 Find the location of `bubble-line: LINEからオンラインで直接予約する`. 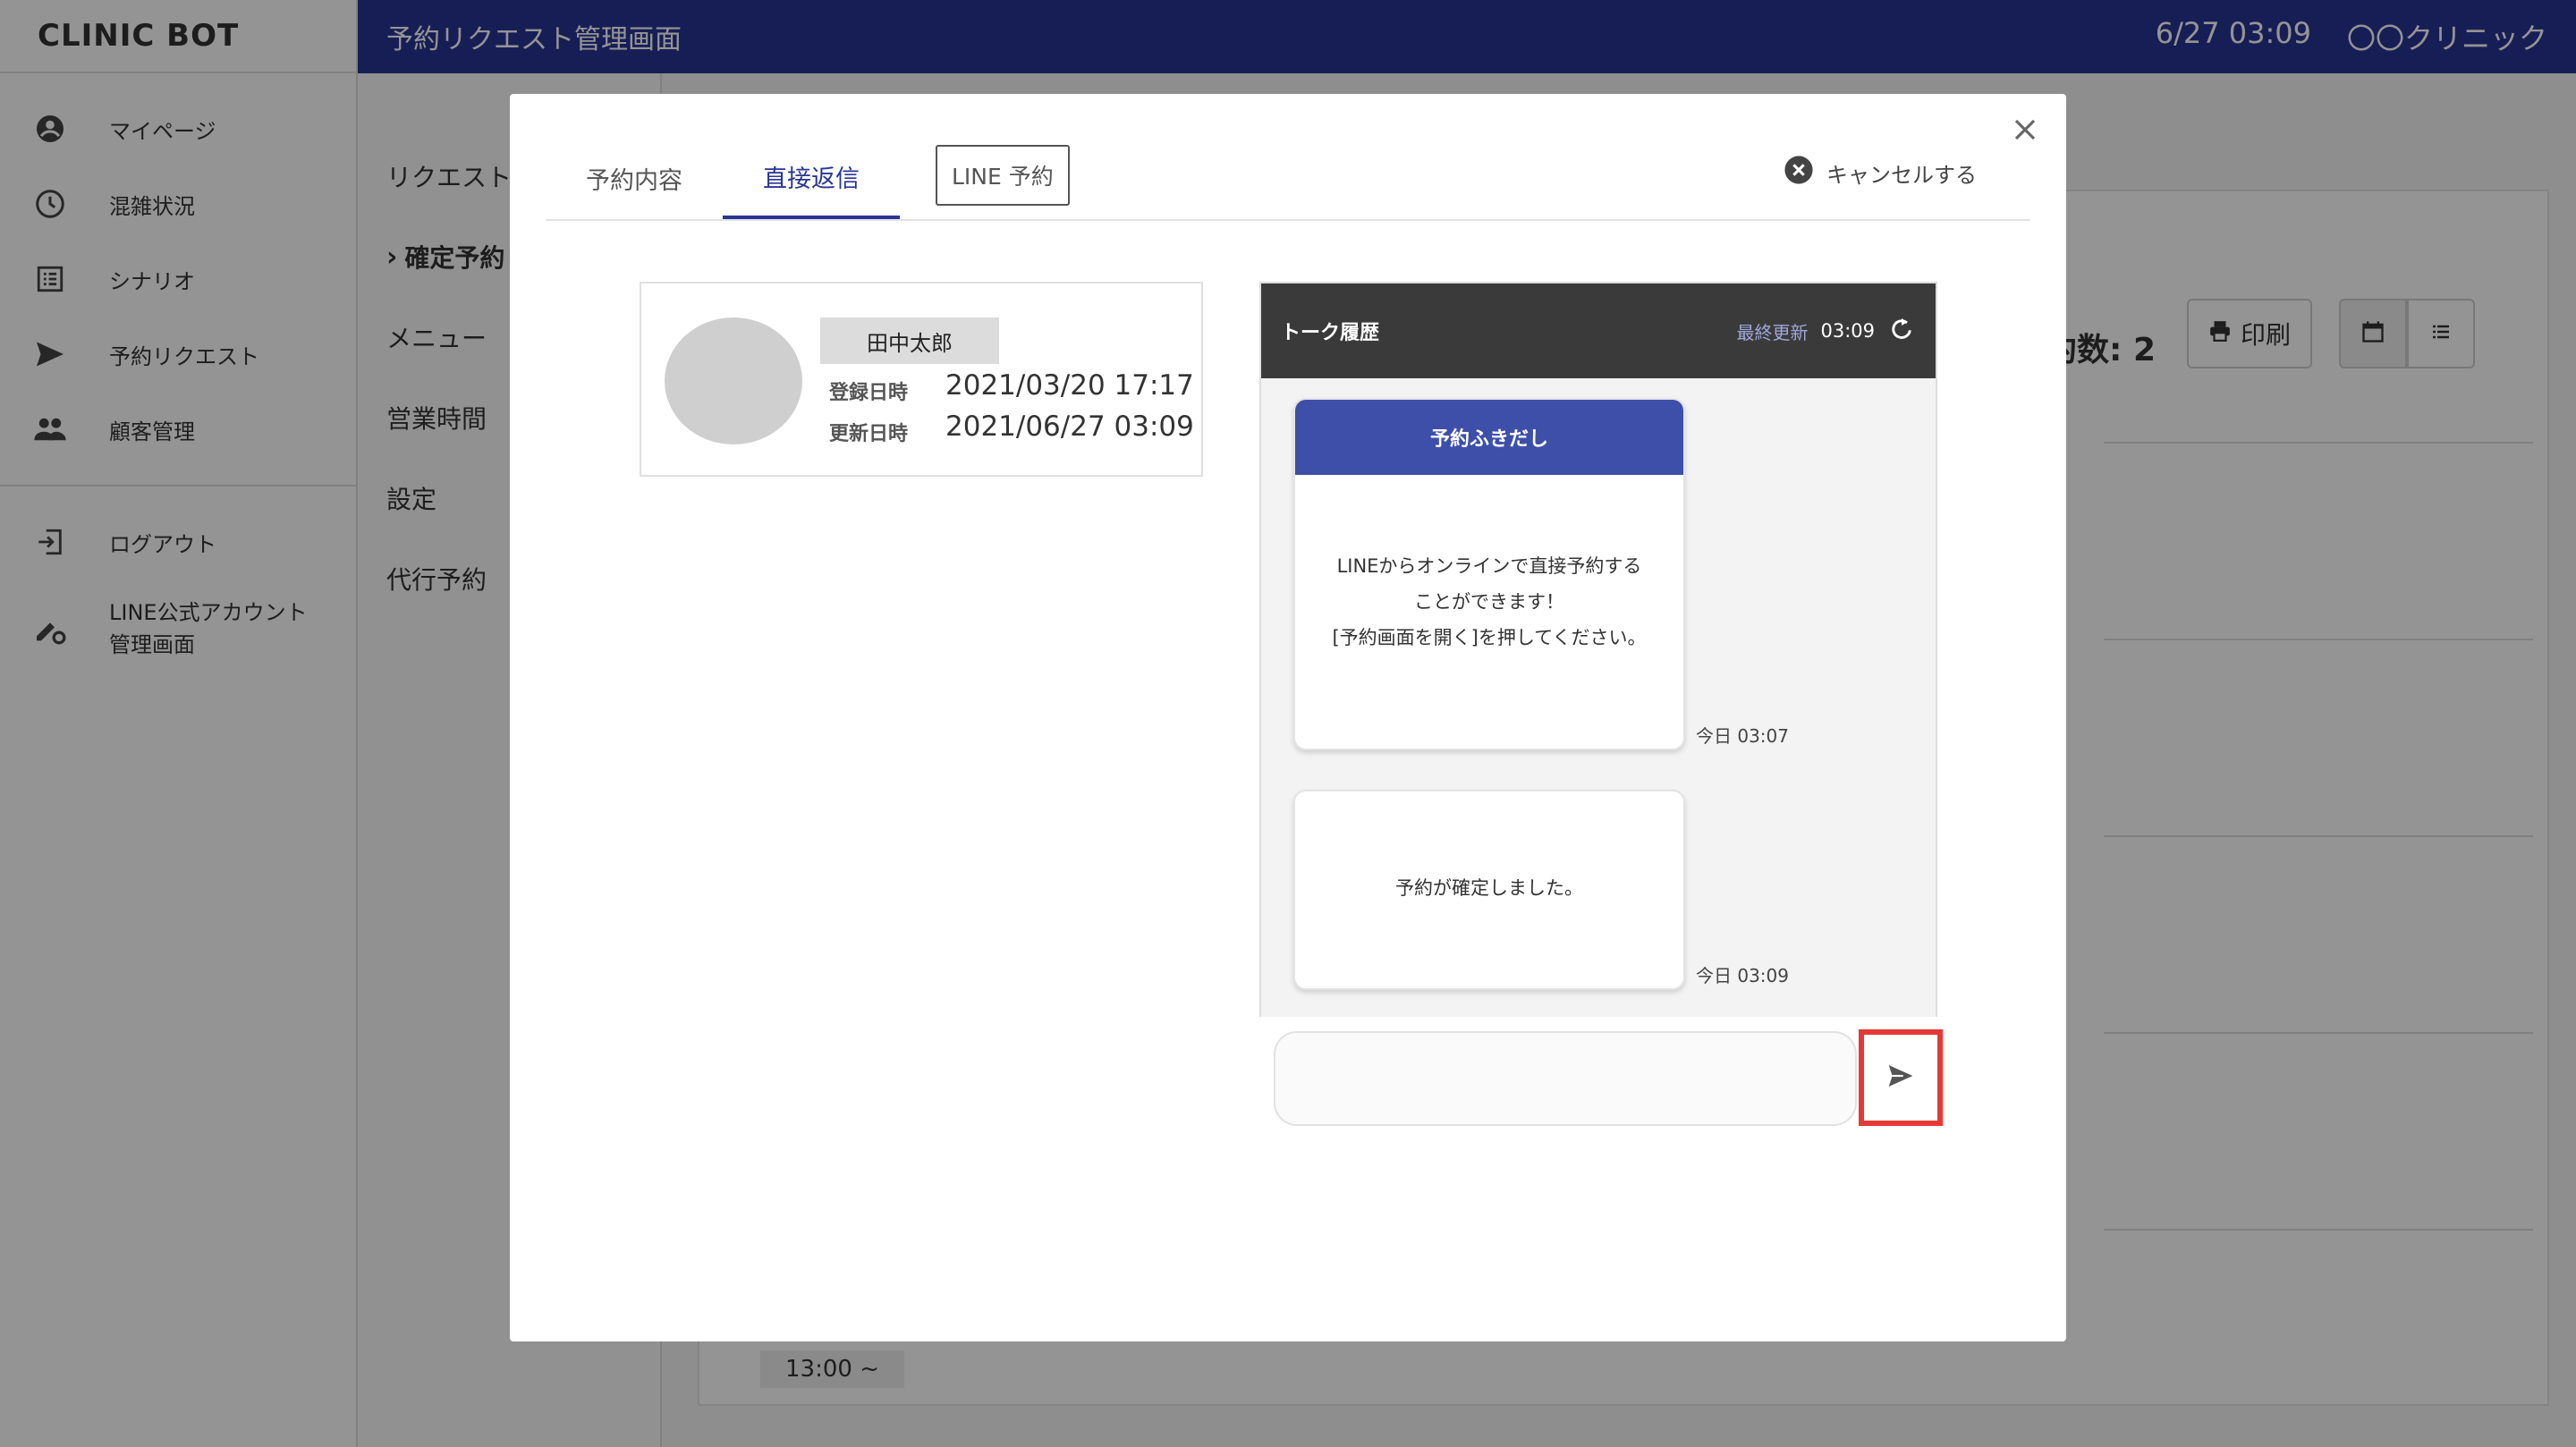

bubble-line: LINEからオンラインで直接予約する is located at coordinates (1489, 566).